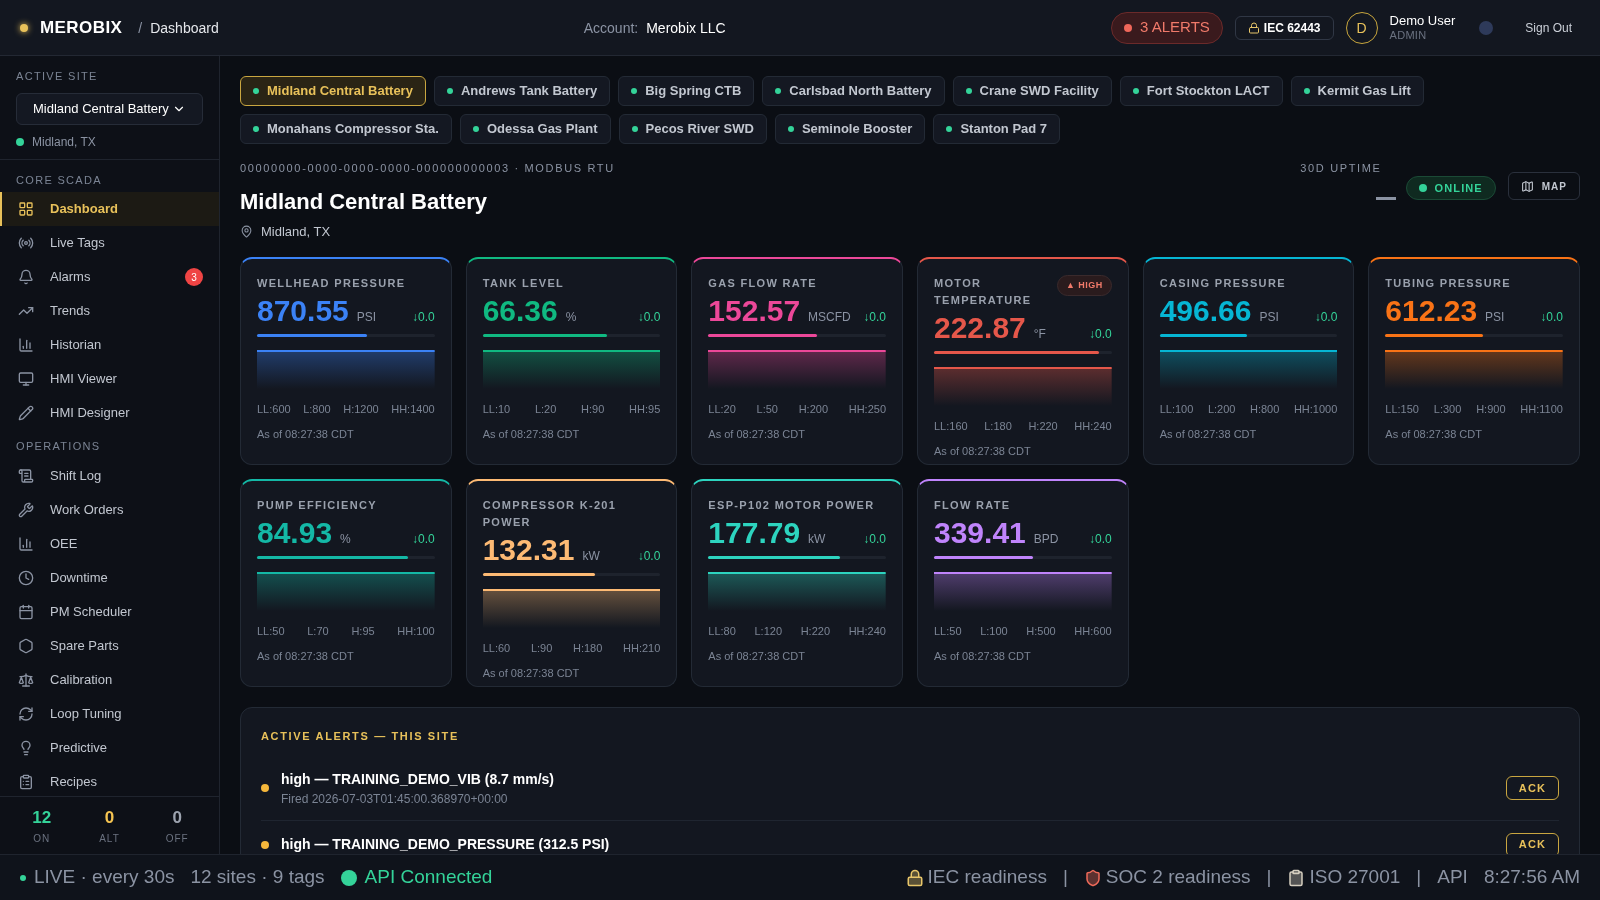 This screenshot has height=900, width=1600. What do you see at coordinates (428, 877) in the screenshot?
I see `api-status: API Connected` at bounding box center [428, 877].